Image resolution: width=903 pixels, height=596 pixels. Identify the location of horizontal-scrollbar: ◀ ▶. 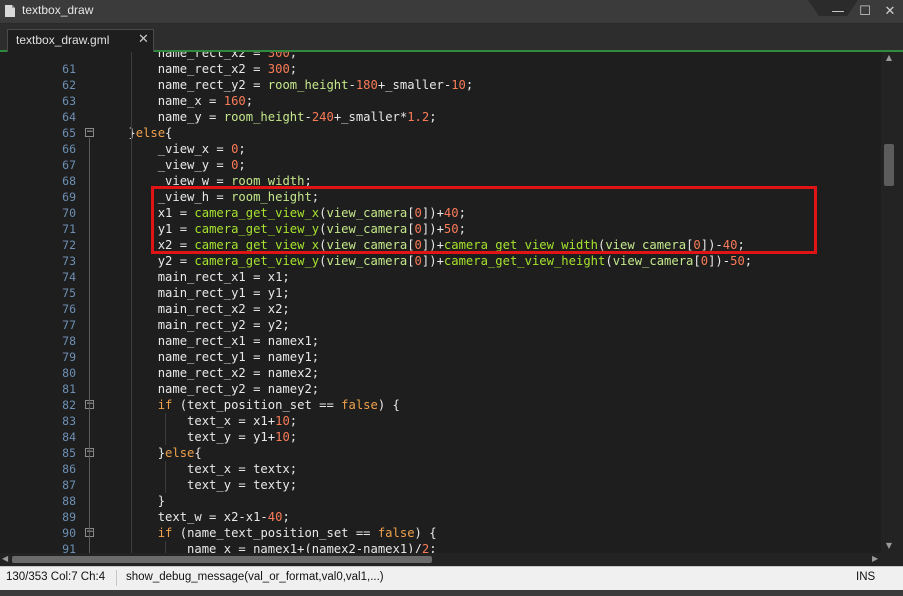
(451, 559).